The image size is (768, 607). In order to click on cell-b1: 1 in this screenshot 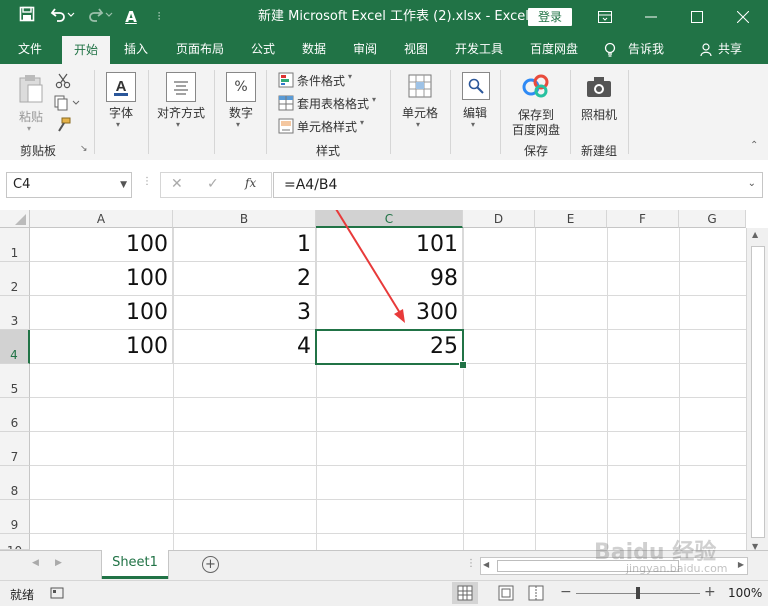, I will do `click(244, 245)`.